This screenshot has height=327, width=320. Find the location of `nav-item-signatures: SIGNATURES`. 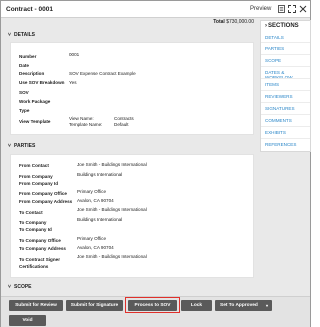

nav-item-signatures: SIGNATURES is located at coordinates (280, 108).